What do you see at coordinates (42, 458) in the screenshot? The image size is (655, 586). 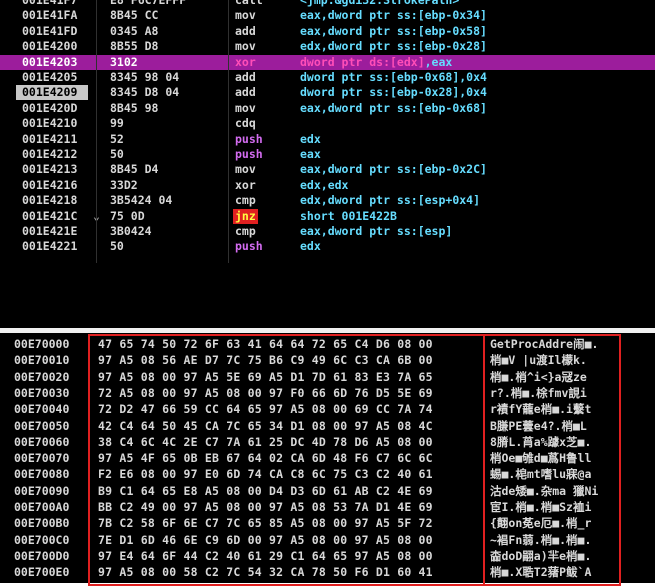 I see `dump-address: 00E70070` at bounding box center [42, 458].